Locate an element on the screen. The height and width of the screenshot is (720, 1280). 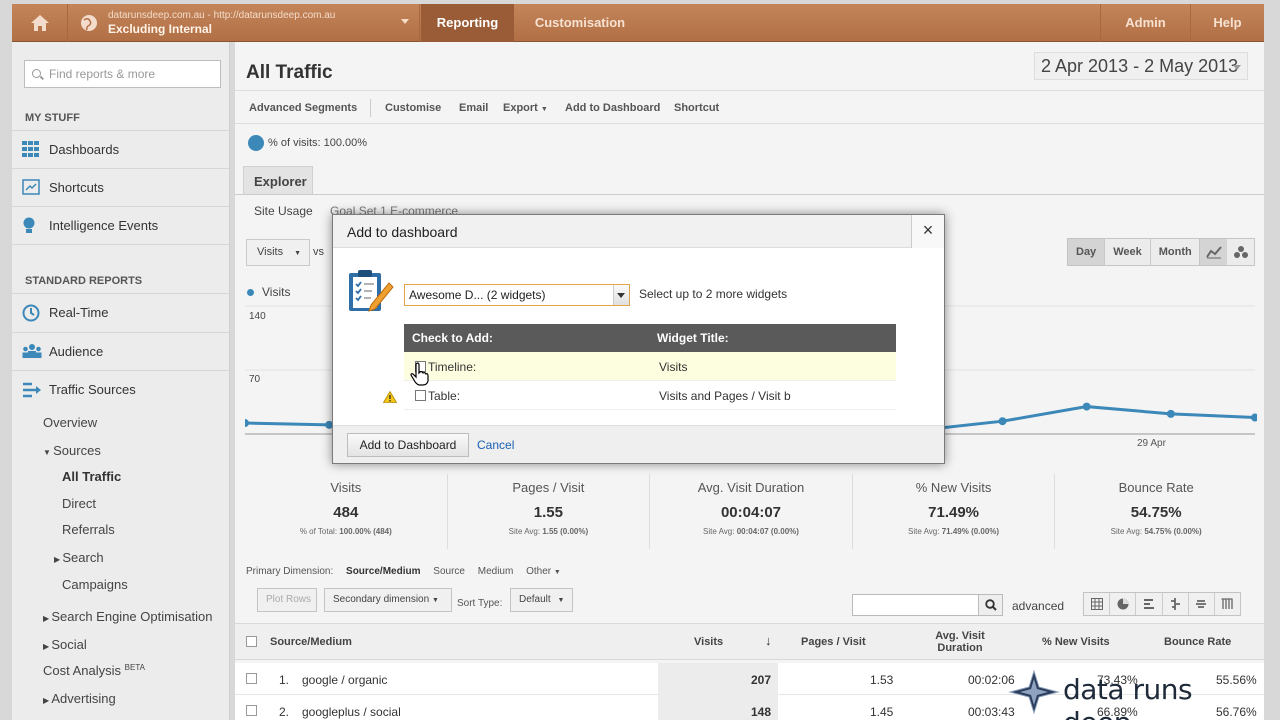
table-view-pivot is located at coordinates (1227, 604).